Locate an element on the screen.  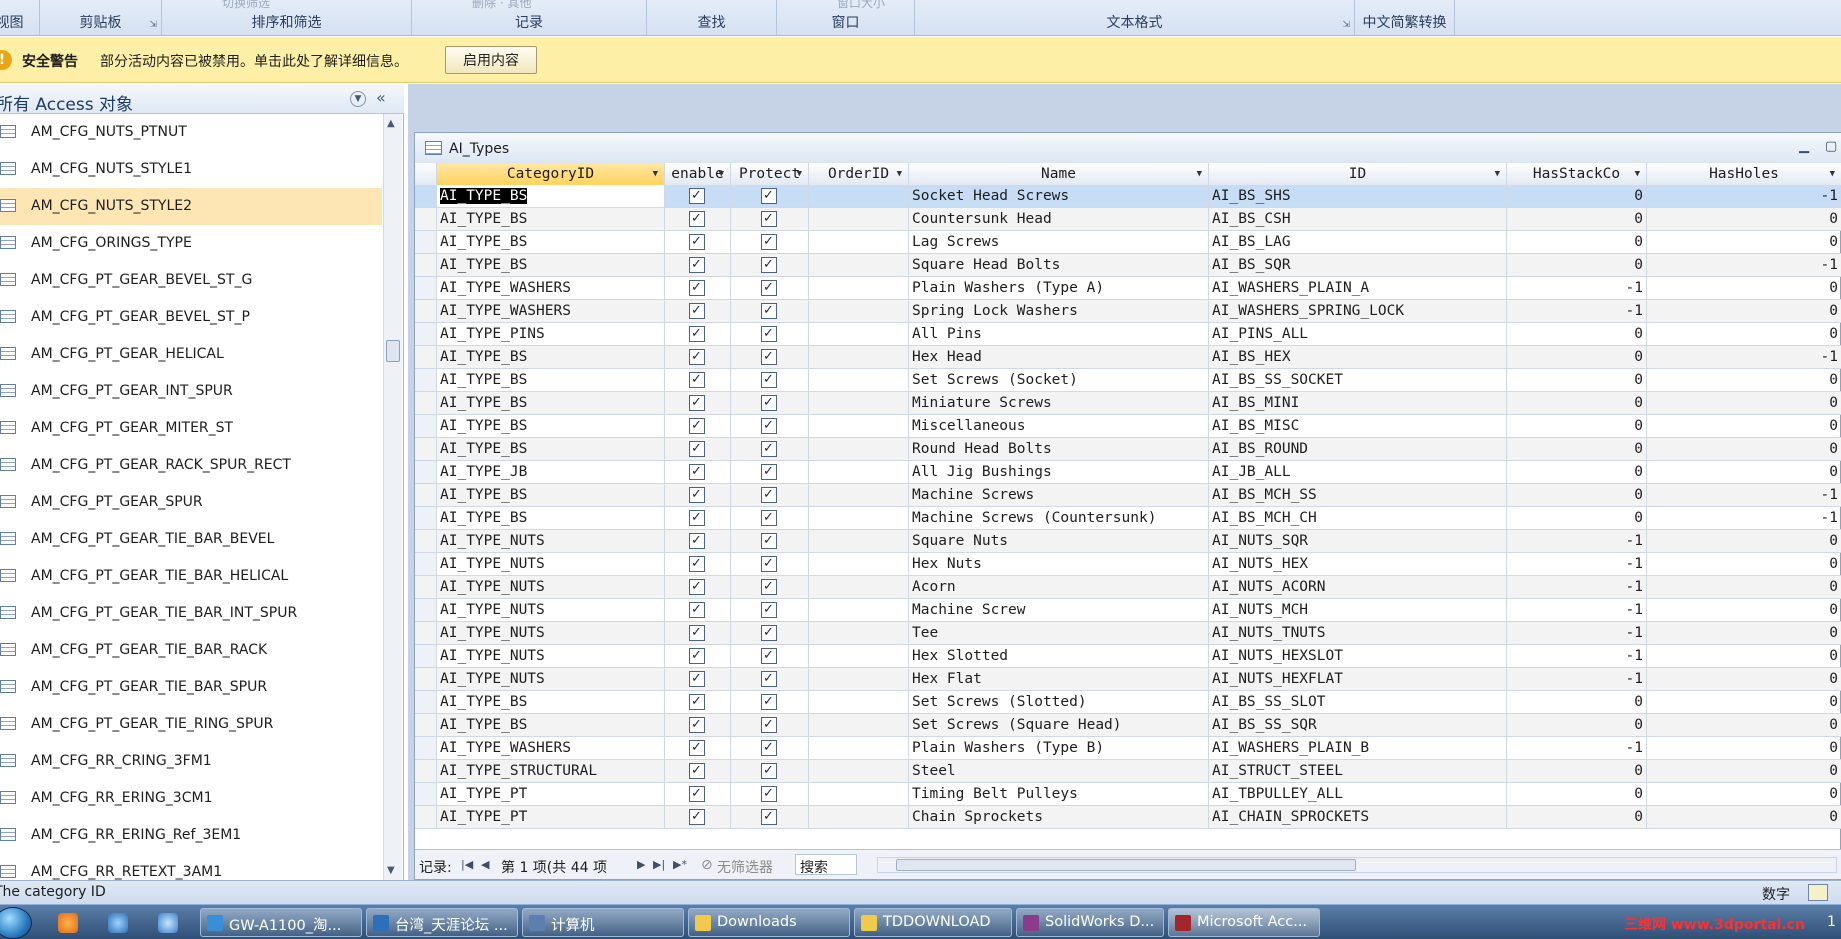
last-record-icon: ▶| is located at coordinates (659, 864).